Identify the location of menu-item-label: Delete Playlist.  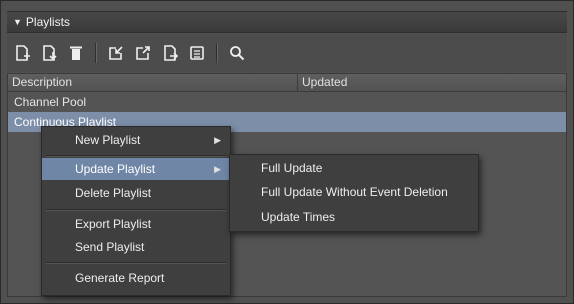
(113, 193).